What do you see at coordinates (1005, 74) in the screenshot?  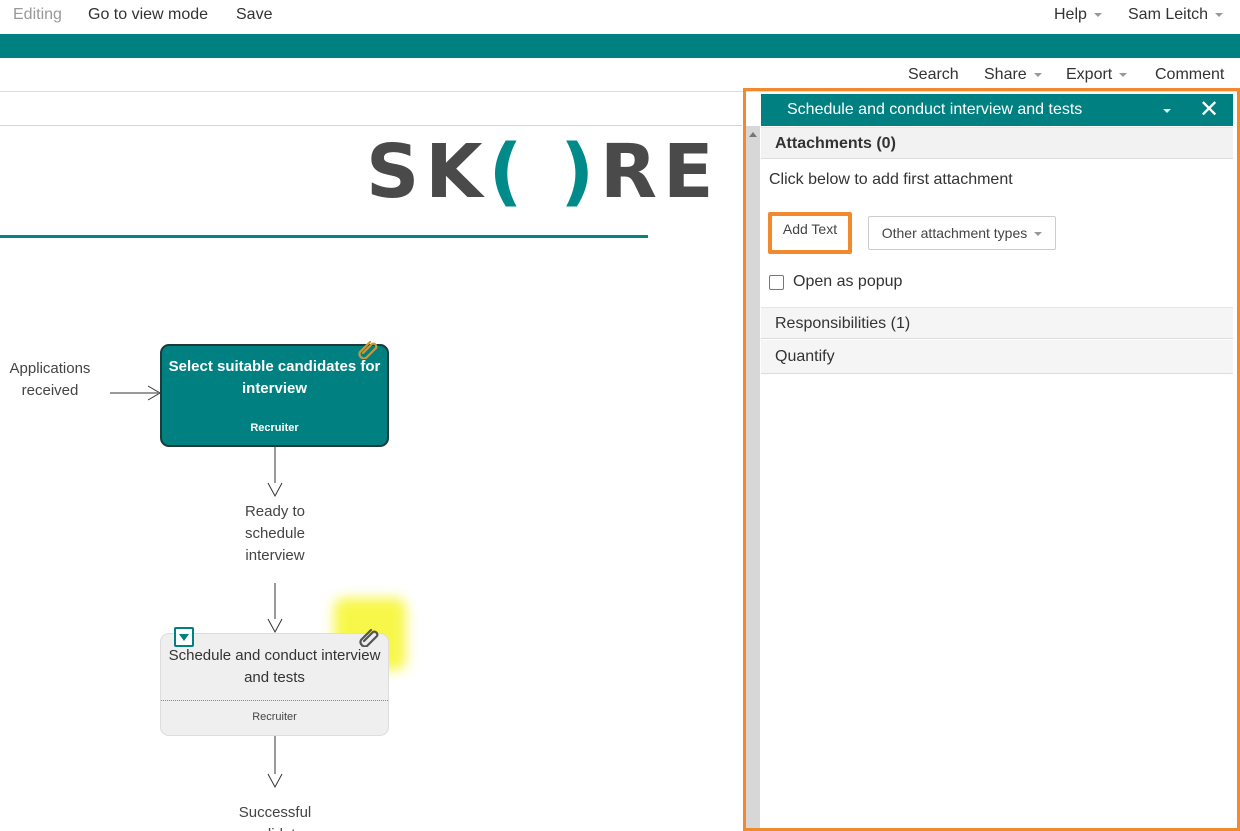 I see `share-label: Share` at bounding box center [1005, 74].